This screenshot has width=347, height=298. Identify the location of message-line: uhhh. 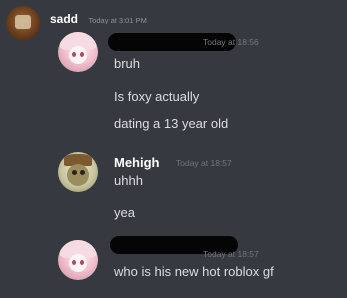
(128, 180).